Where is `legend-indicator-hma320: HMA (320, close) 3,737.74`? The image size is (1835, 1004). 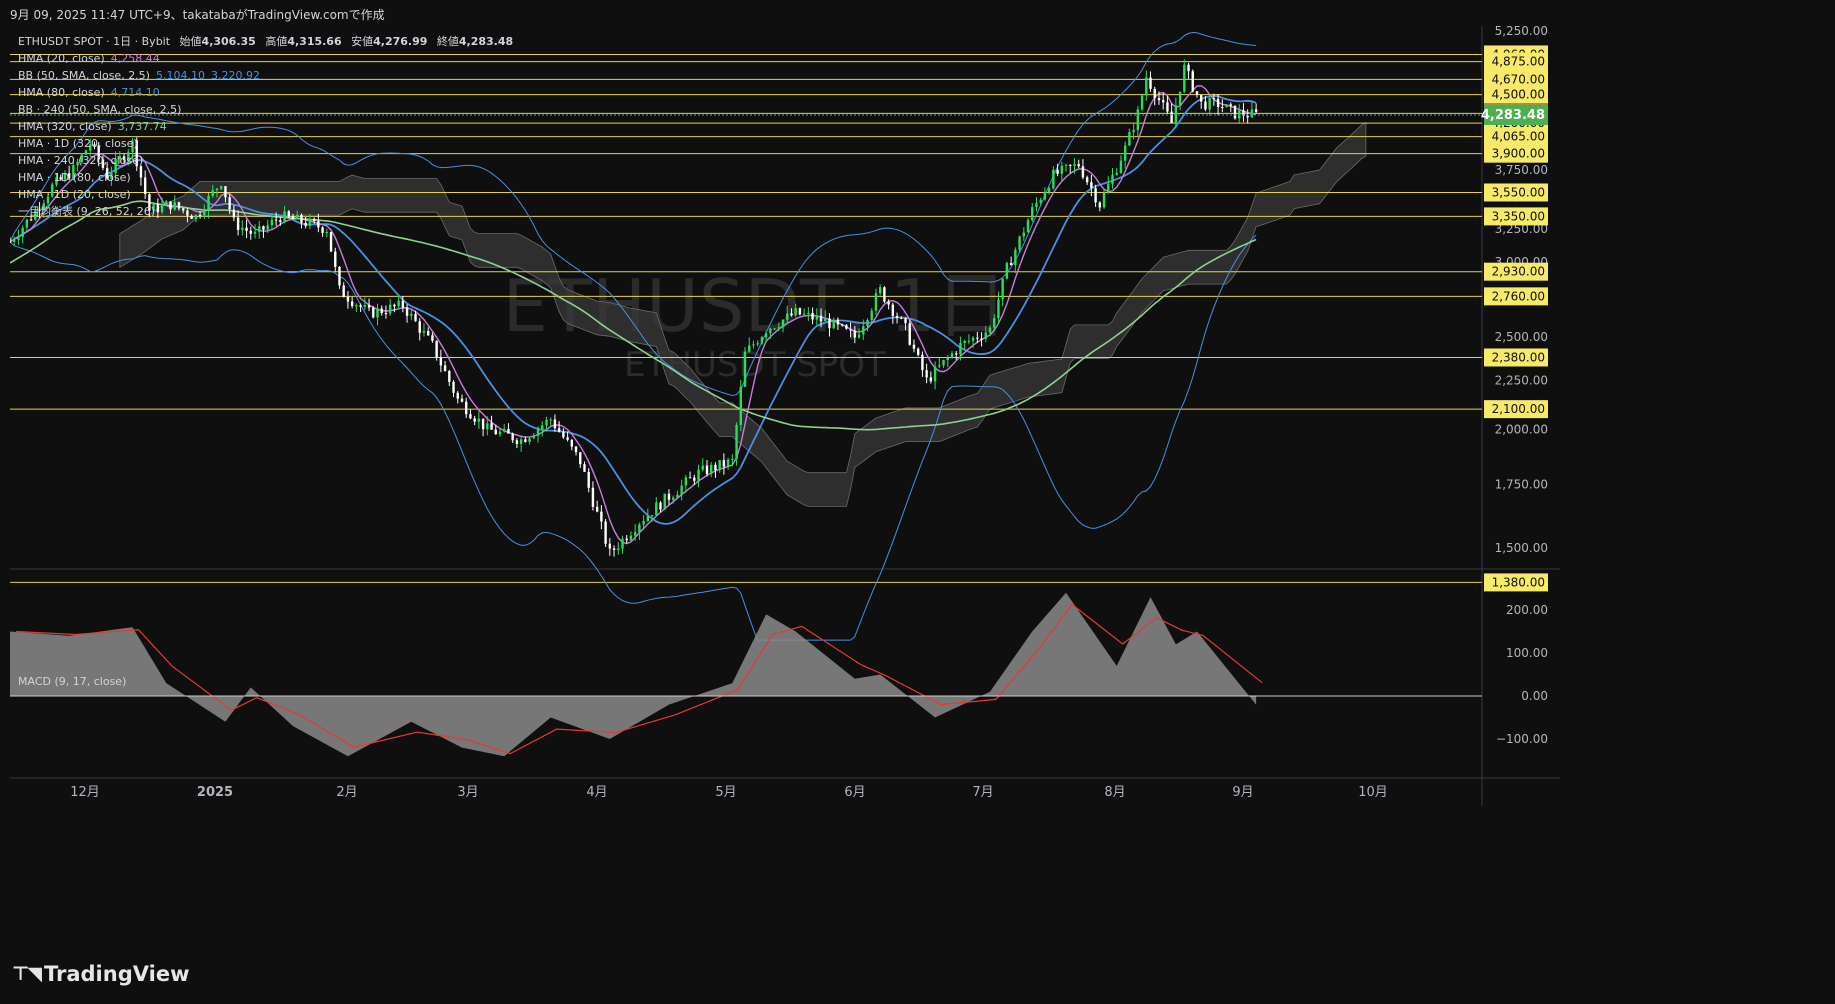 legend-indicator-hma320: HMA (320, close) 3,737.74 is located at coordinates (265, 126).